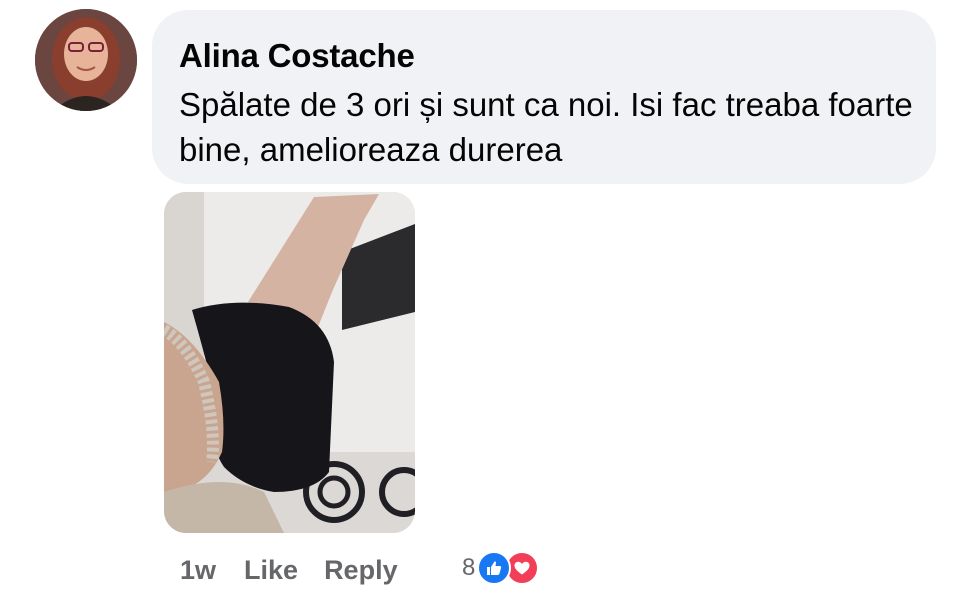  Describe the element at coordinates (271, 570) in the screenshot. I see `like-button: Like` at that location.